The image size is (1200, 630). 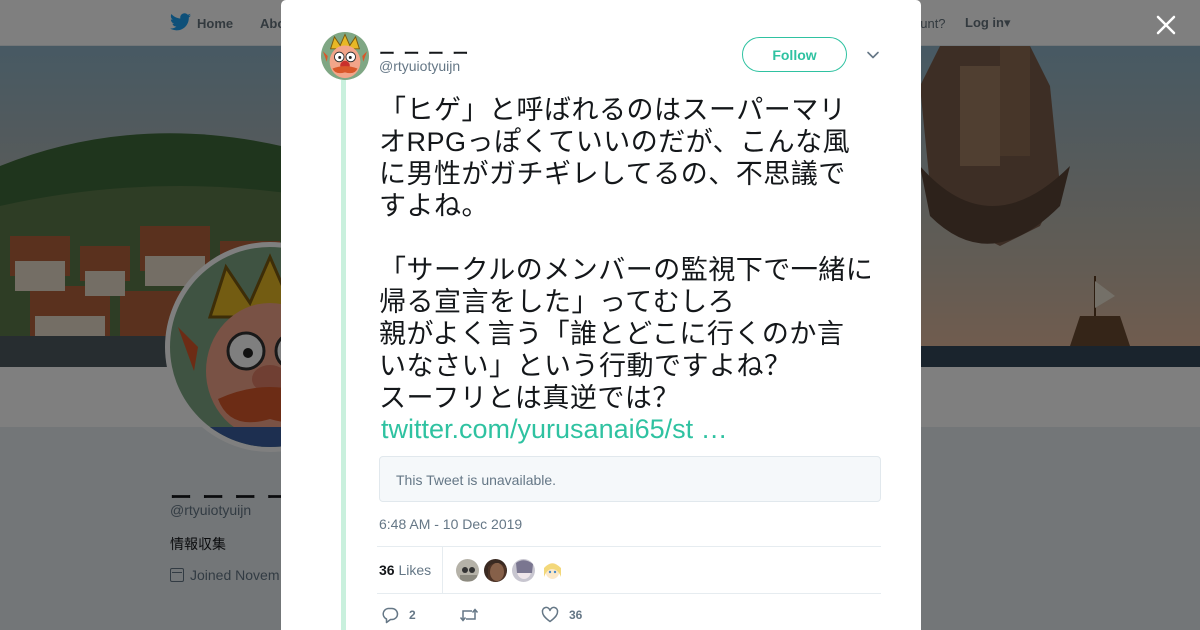 I want to click on follow-button: Follow, so click(x=794, y=54).